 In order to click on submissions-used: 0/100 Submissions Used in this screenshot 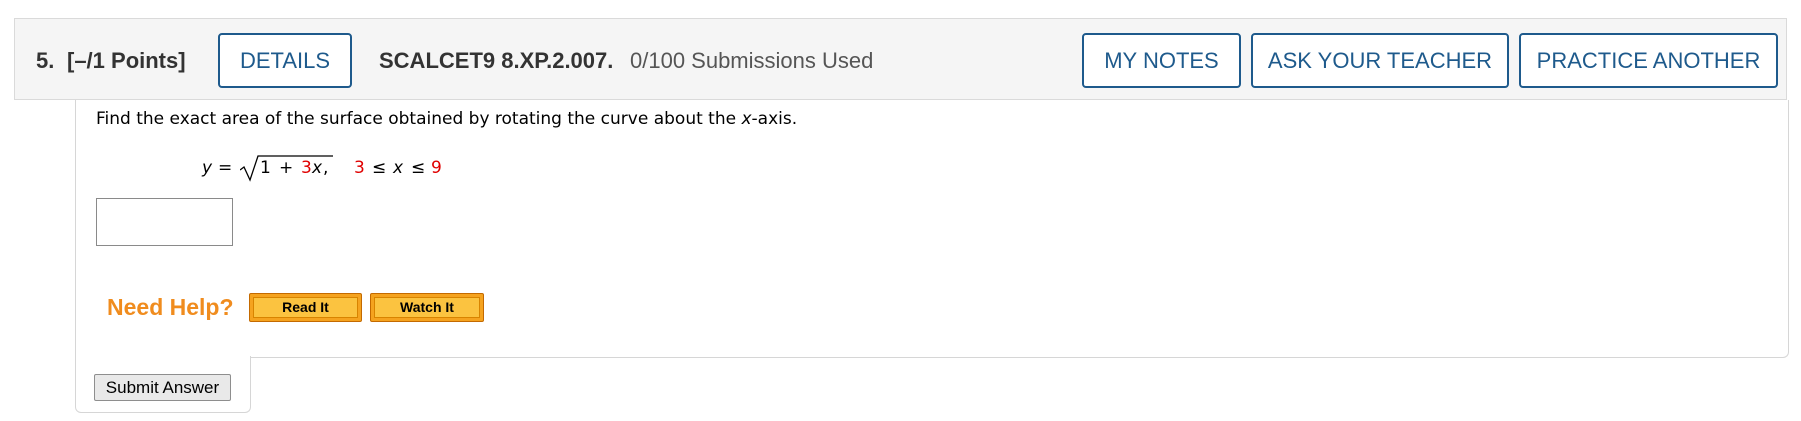, I will do `click(752, 60)`.